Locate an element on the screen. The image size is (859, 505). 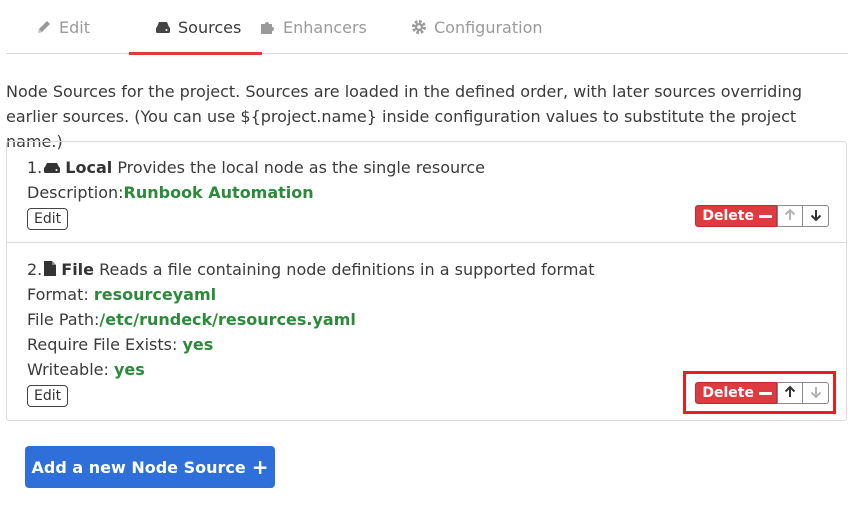
source-prop: File Path:/etc/rundeck/resources.yaml is located at coordinates (191, 319).